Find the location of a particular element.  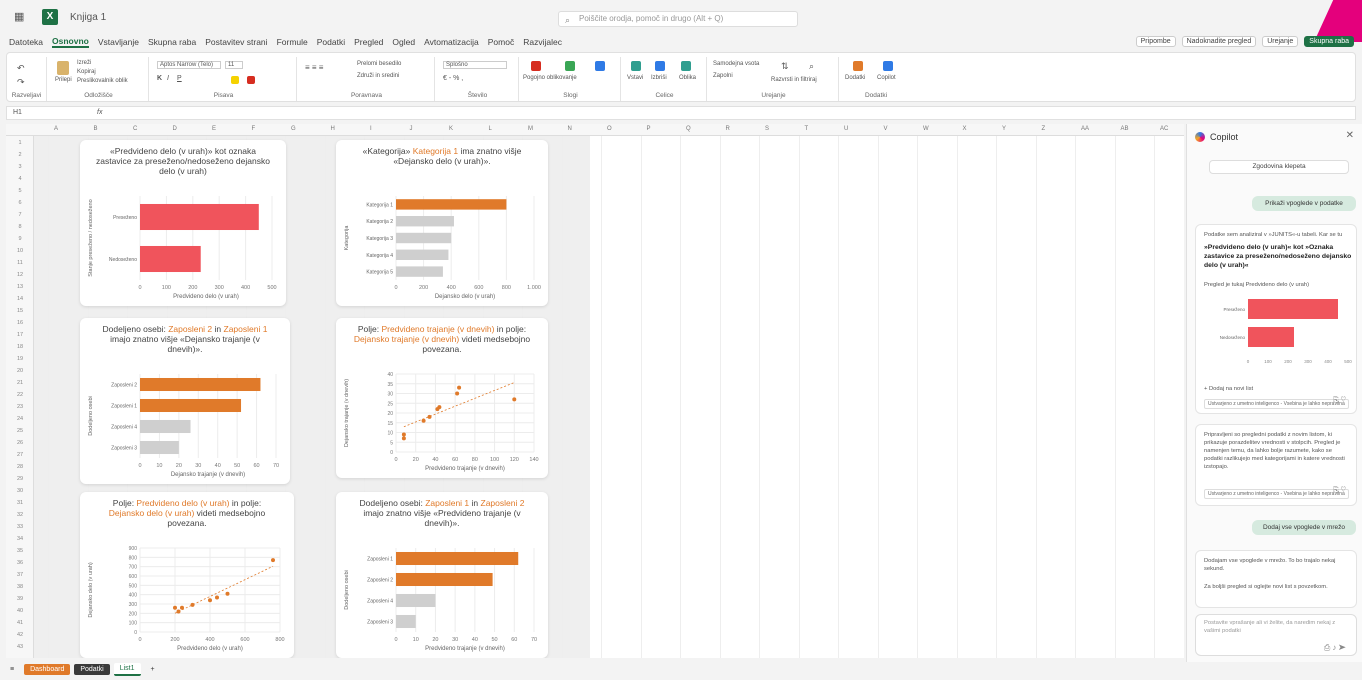

sheet-tab-list1: List1 is located at coordinates (127, 669).